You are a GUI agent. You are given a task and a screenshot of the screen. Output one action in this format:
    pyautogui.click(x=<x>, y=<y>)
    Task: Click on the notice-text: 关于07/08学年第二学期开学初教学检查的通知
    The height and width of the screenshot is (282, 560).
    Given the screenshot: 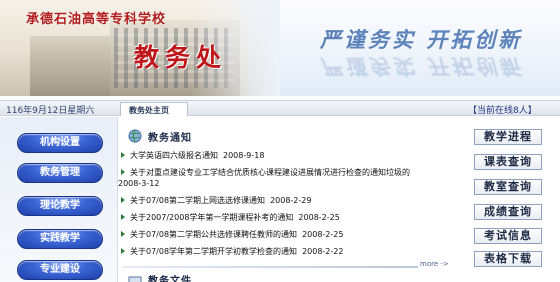 What is the action you would take?
    pyautogui.click(x=214, y=251)
    